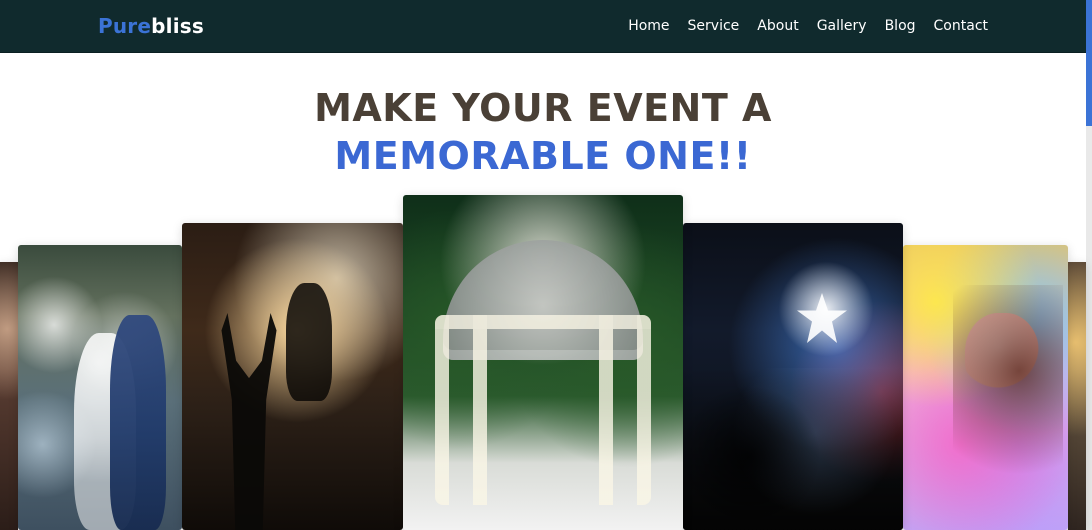 This screenshot has height=530, width=1092. I want to click on concert-photo, so click(292, 376).